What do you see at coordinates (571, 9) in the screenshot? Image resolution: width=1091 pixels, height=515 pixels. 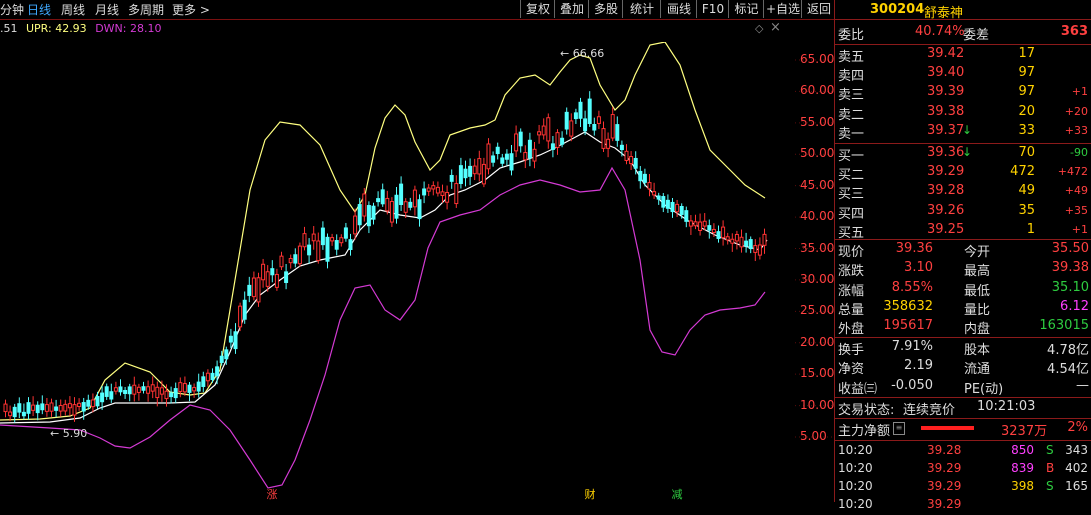 I see `overlay-button: 叠加` at bounding box center [571, 9].